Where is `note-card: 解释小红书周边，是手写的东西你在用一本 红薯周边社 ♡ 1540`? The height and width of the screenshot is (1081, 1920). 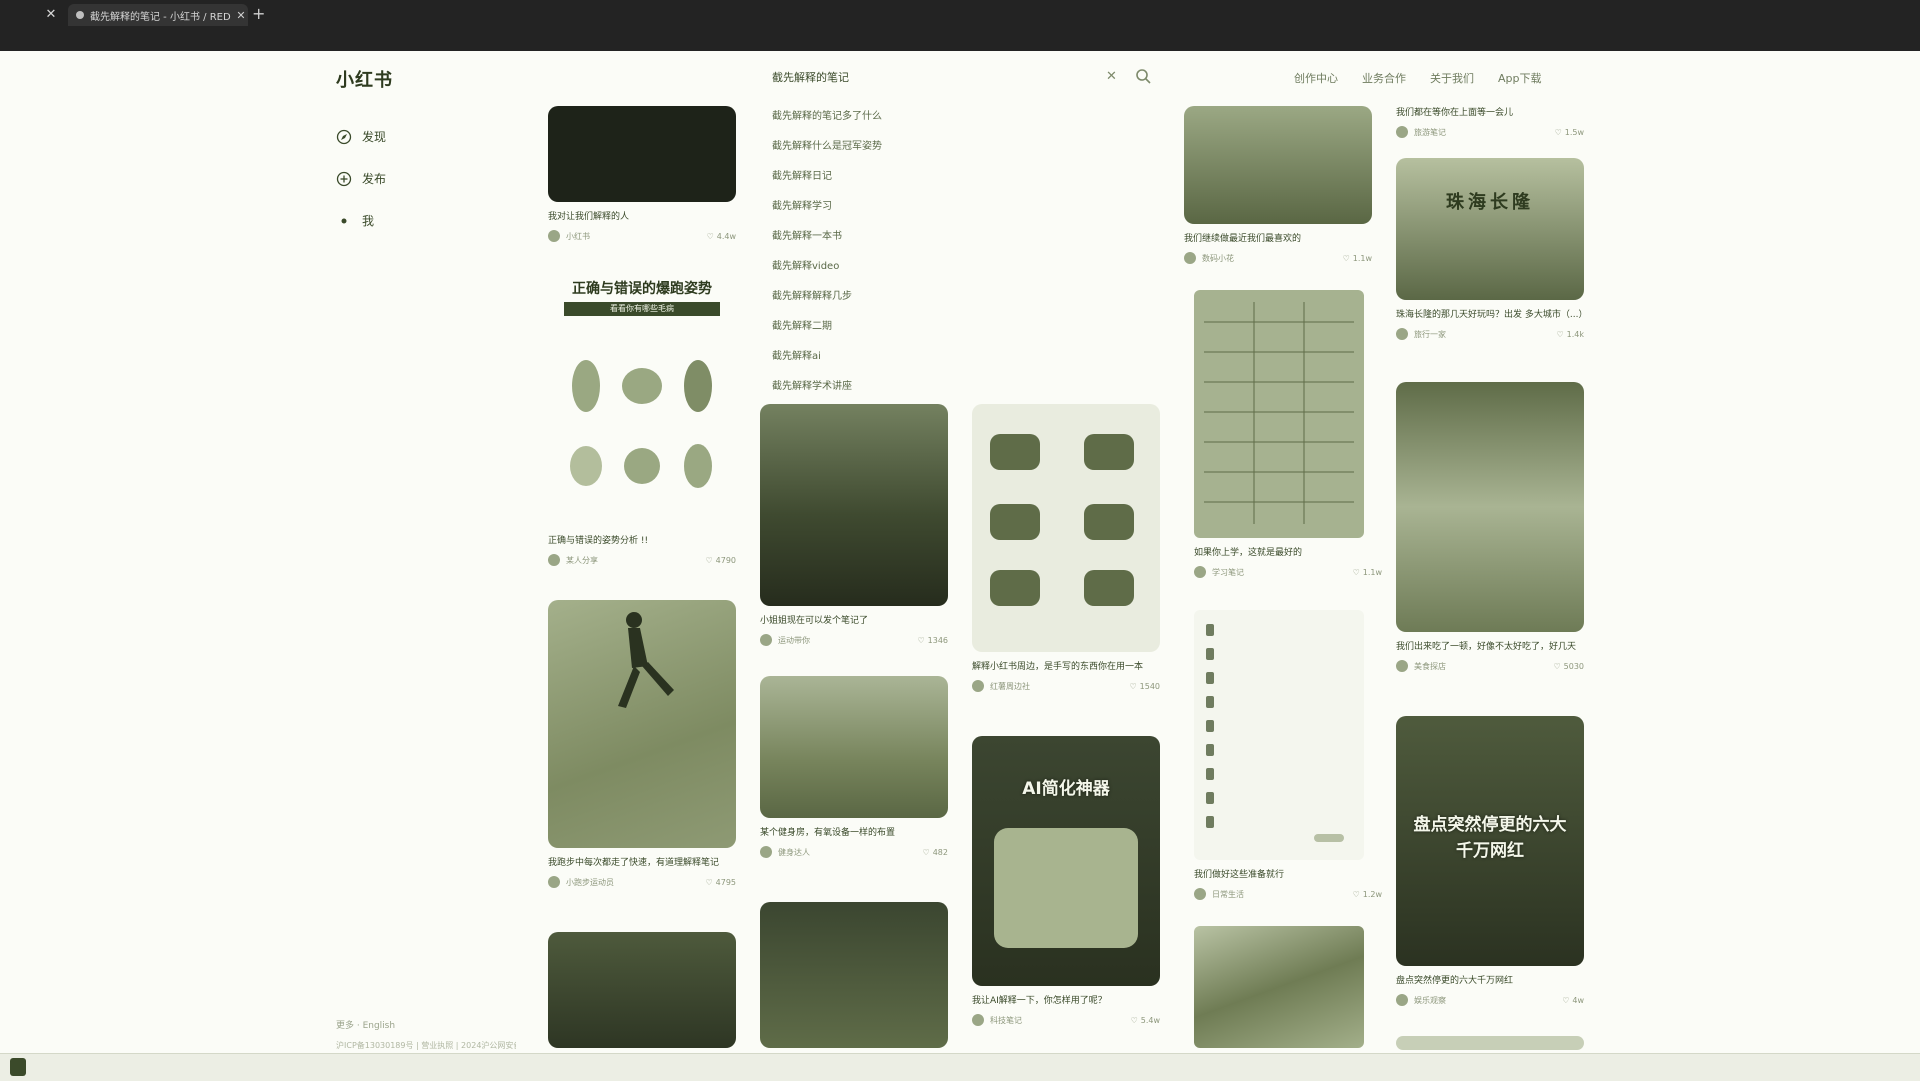 note-card: 解释小红书周边，是手写的东西你在用一本 红薯周边社 ♡ 1540 is located at coordinates (1066, 548).